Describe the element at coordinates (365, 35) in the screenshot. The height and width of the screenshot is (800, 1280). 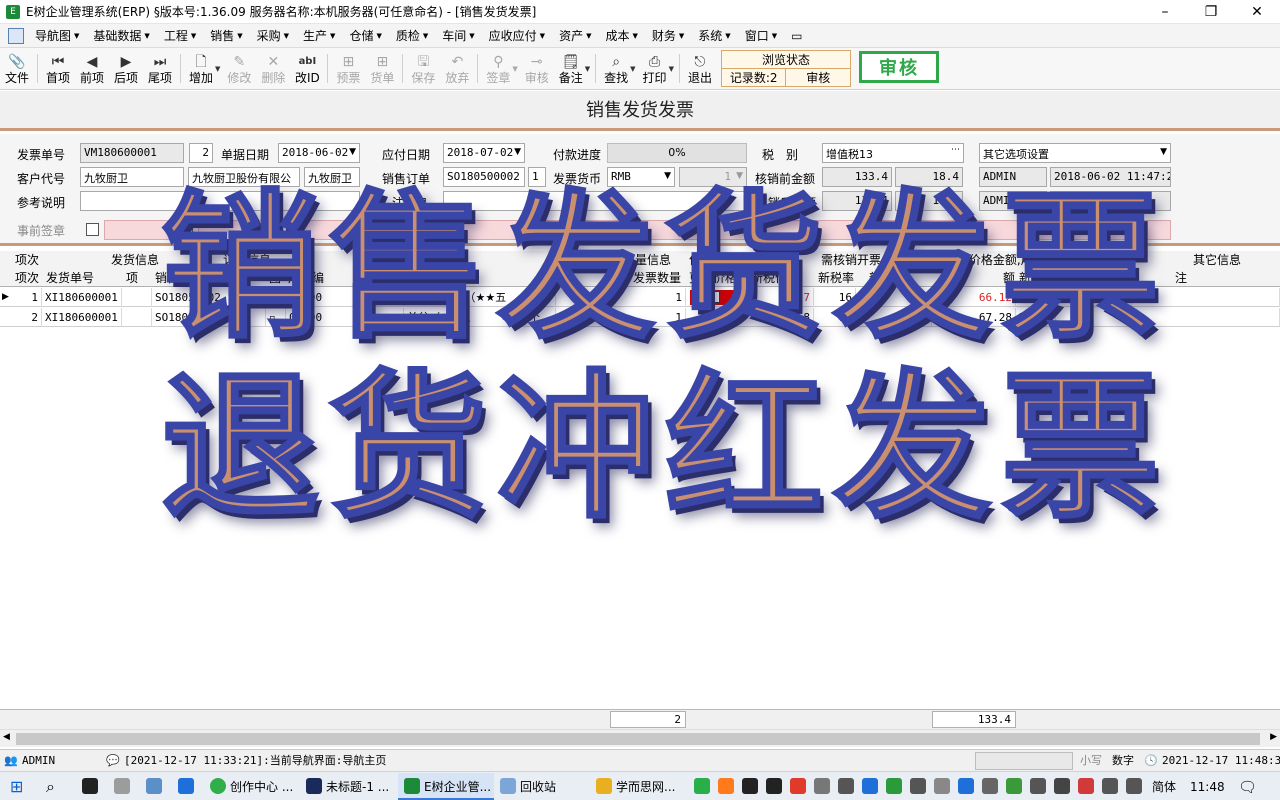
I see `menu-warehouse: 仓储 ▼` at that location.